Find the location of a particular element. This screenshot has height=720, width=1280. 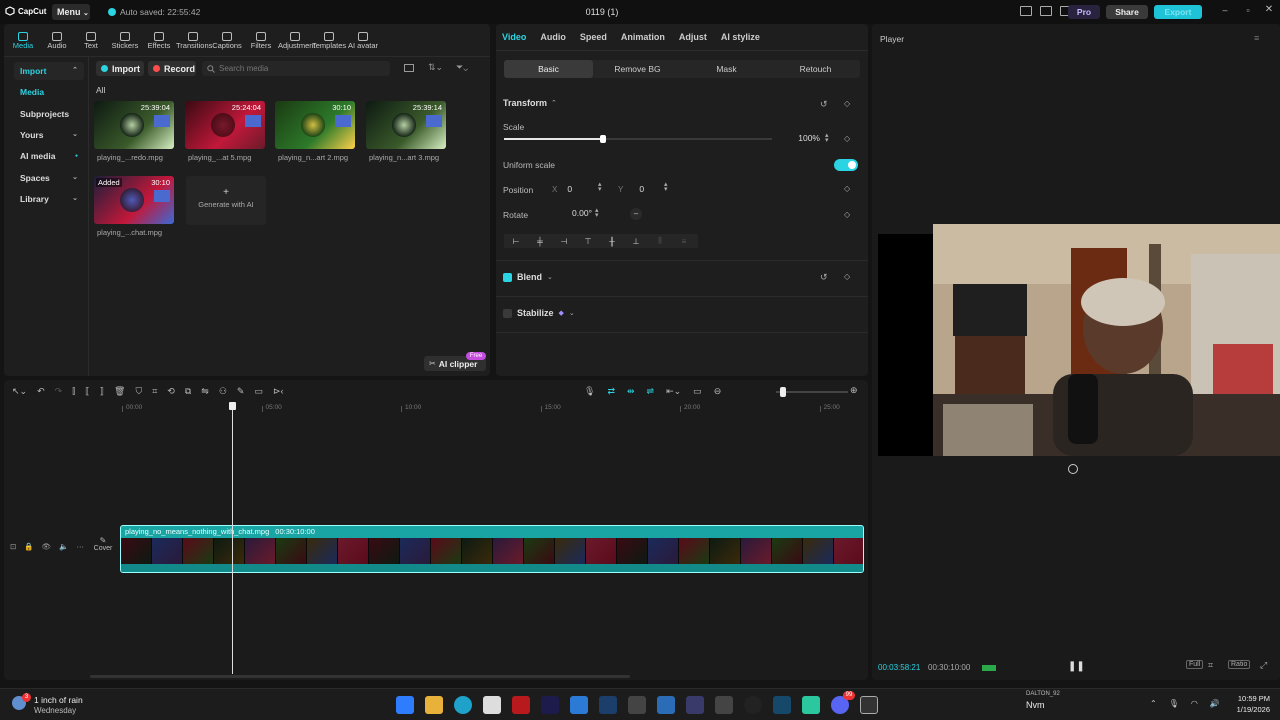

more-tools-icon: ⊳‹ is located at coordinates (278, 391).